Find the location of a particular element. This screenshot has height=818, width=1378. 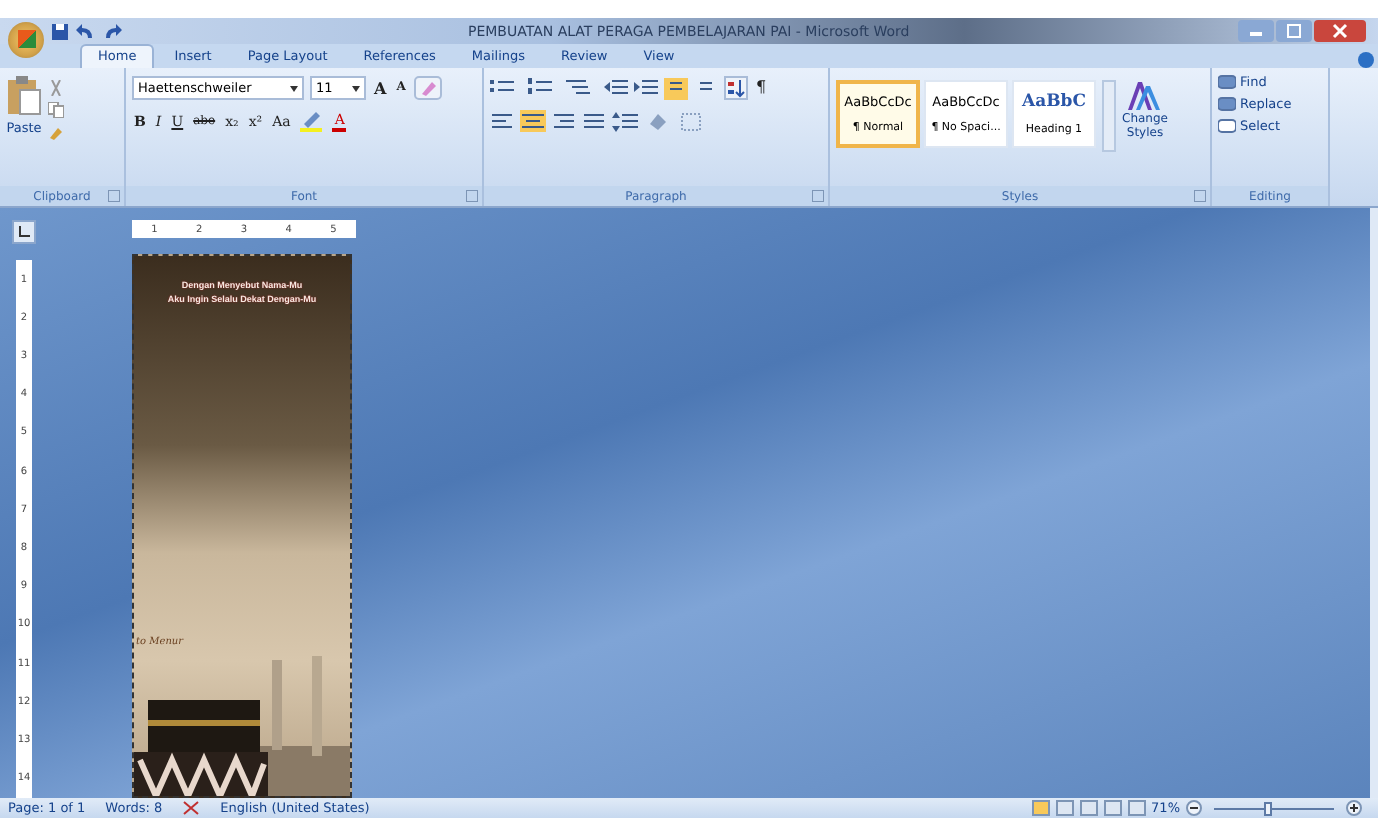

increase-indent-icon is located at coordinates (646, 88).